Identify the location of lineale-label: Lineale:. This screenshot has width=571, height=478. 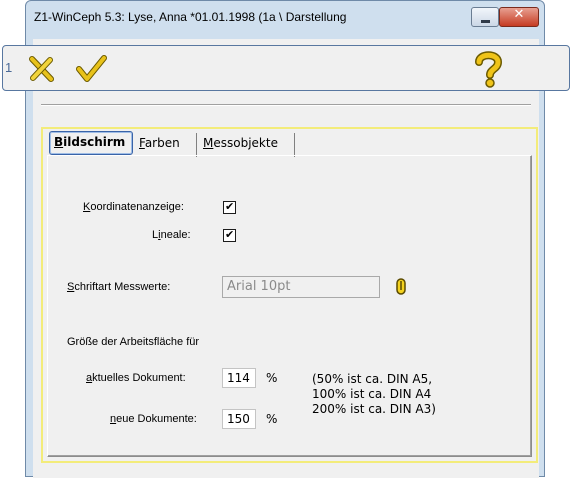
(171, 235).